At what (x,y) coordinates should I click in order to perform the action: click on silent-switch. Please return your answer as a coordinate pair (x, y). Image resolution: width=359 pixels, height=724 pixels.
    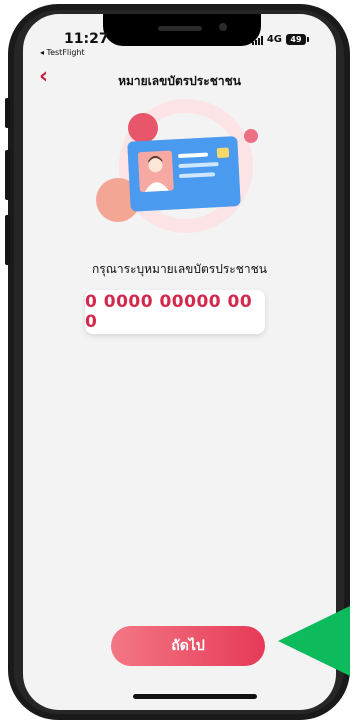
    Looking at the image, I should click on (7, 113).